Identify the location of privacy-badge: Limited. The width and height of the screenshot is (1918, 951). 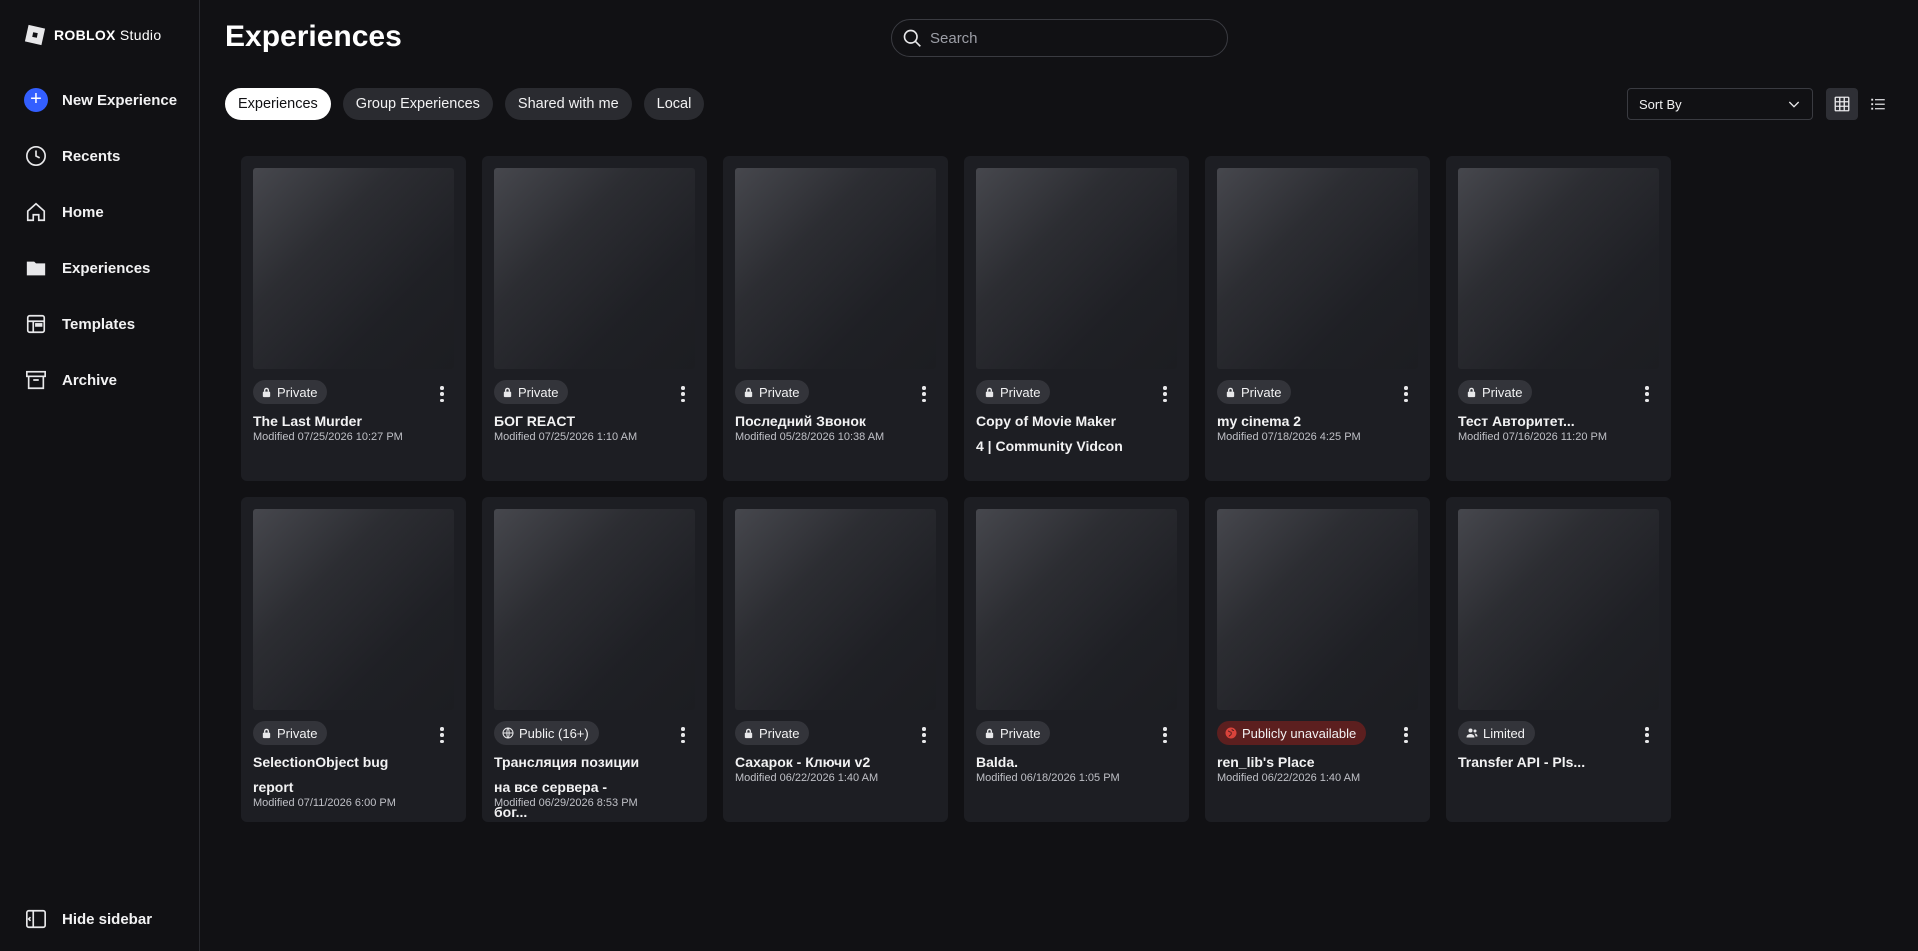
(1496, 733).